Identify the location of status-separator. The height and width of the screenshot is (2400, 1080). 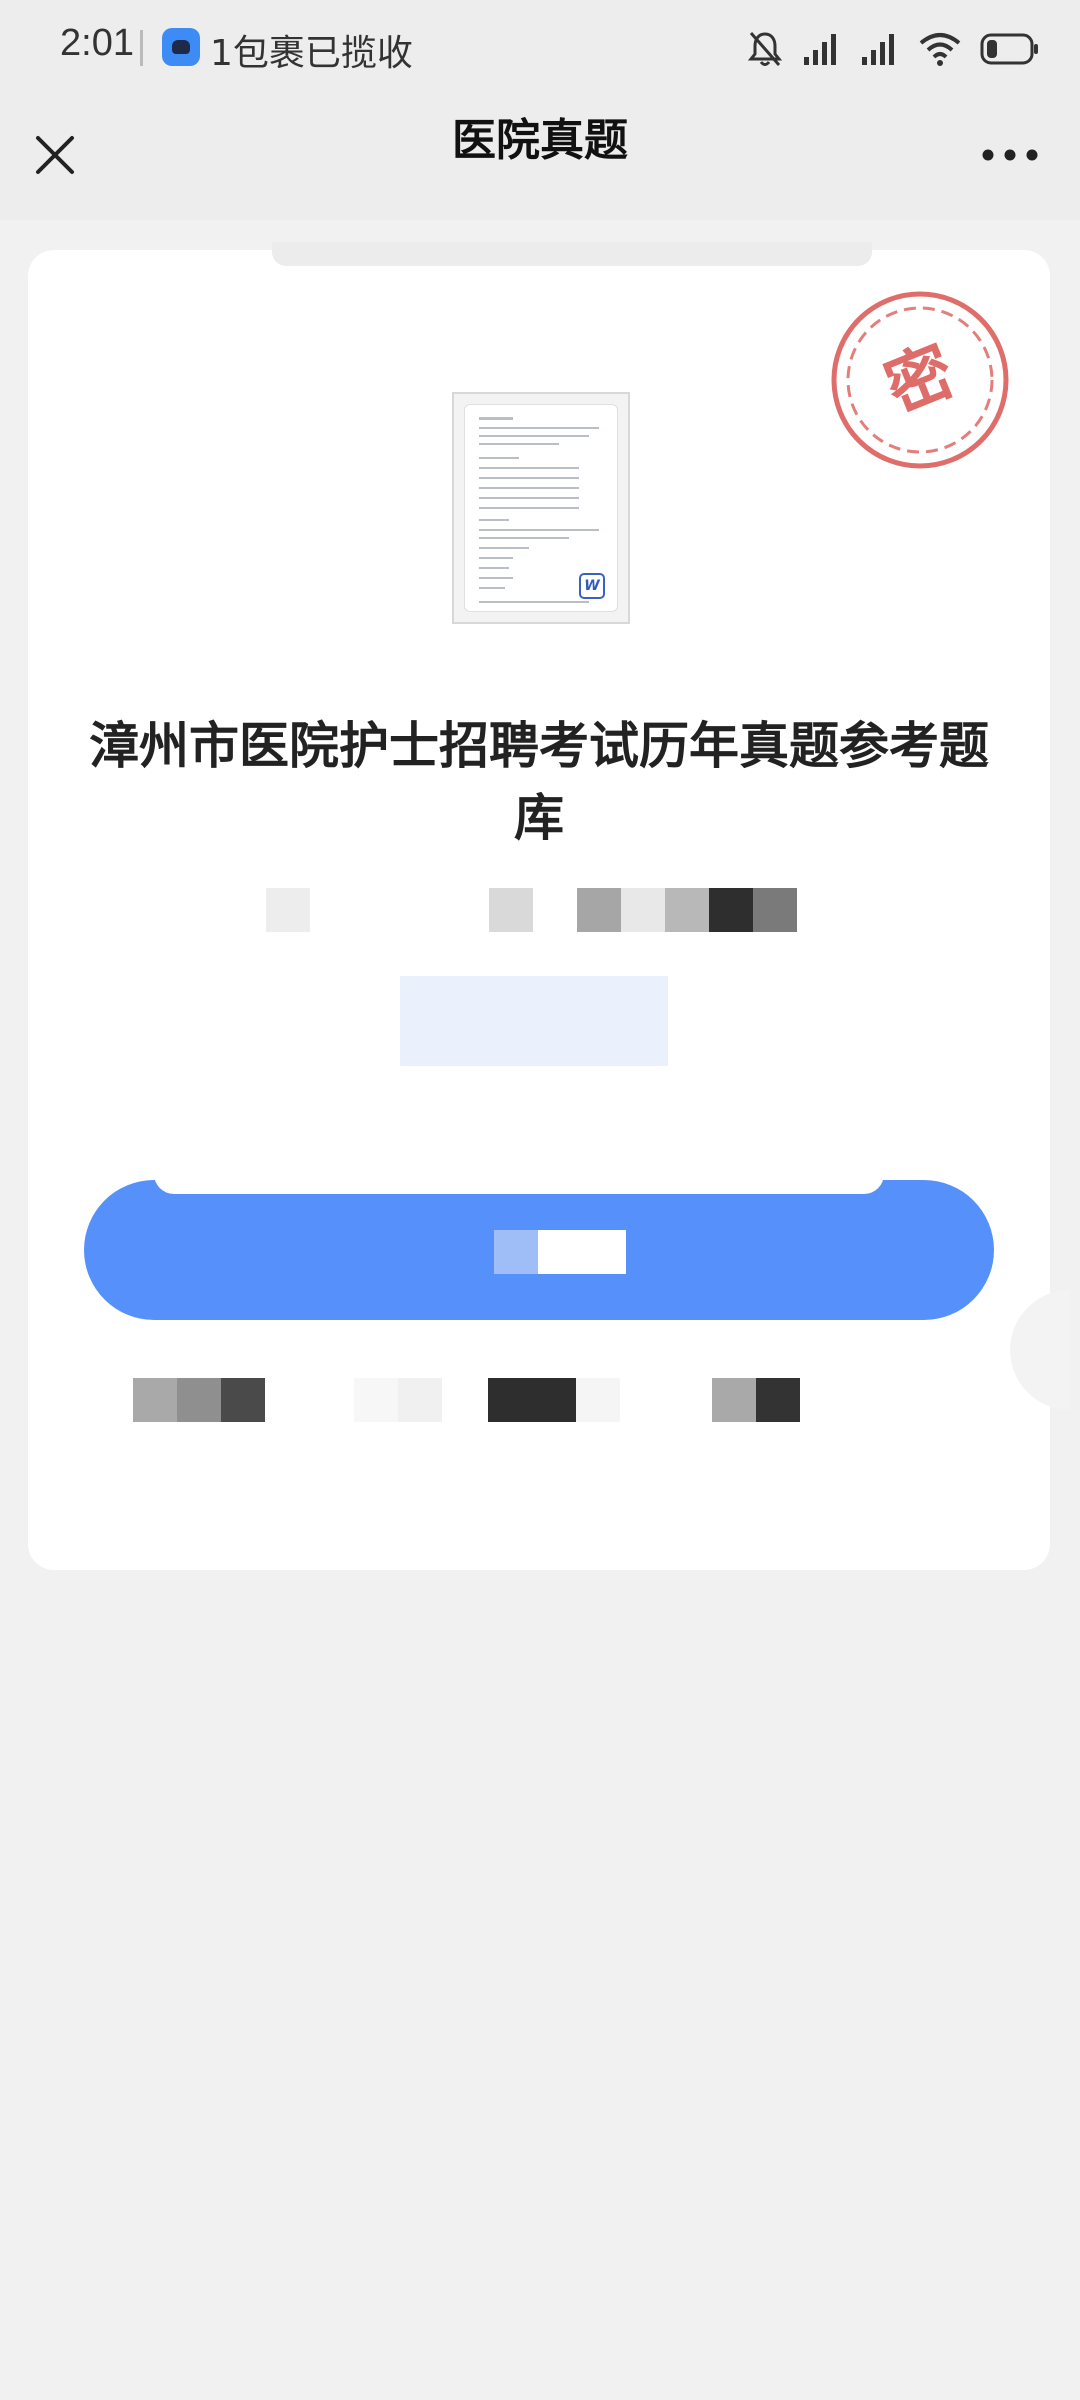
(141, 48).